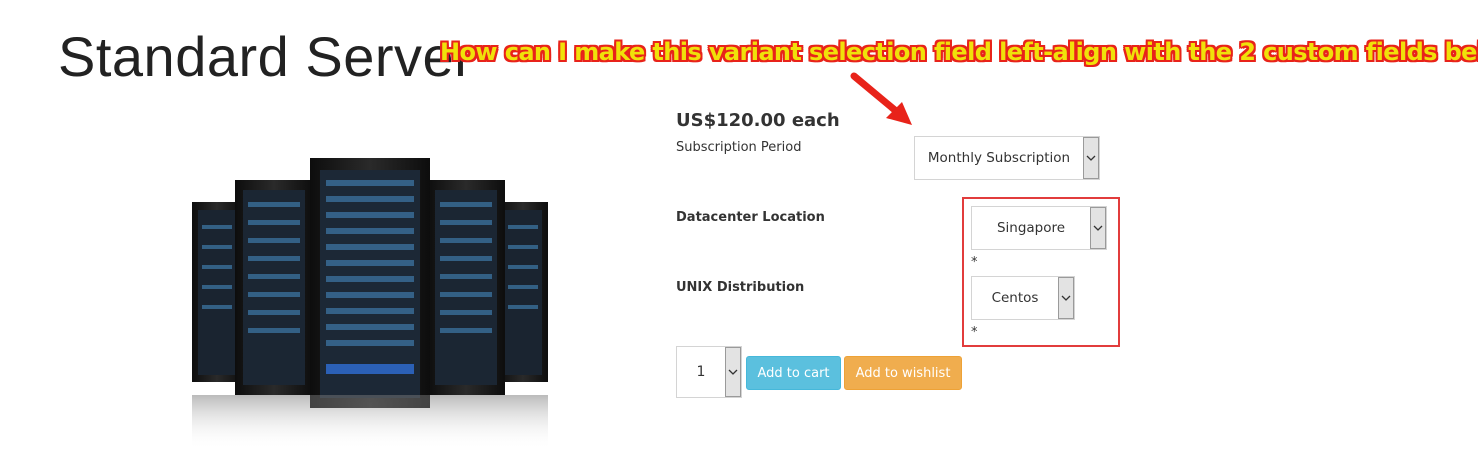 The height and width of the screenshot is (454, 1478). What do you see at coordinates (881, 98) in the screenshot?
I see `annotation-arrow-icon` at bounding box center [881, 98].